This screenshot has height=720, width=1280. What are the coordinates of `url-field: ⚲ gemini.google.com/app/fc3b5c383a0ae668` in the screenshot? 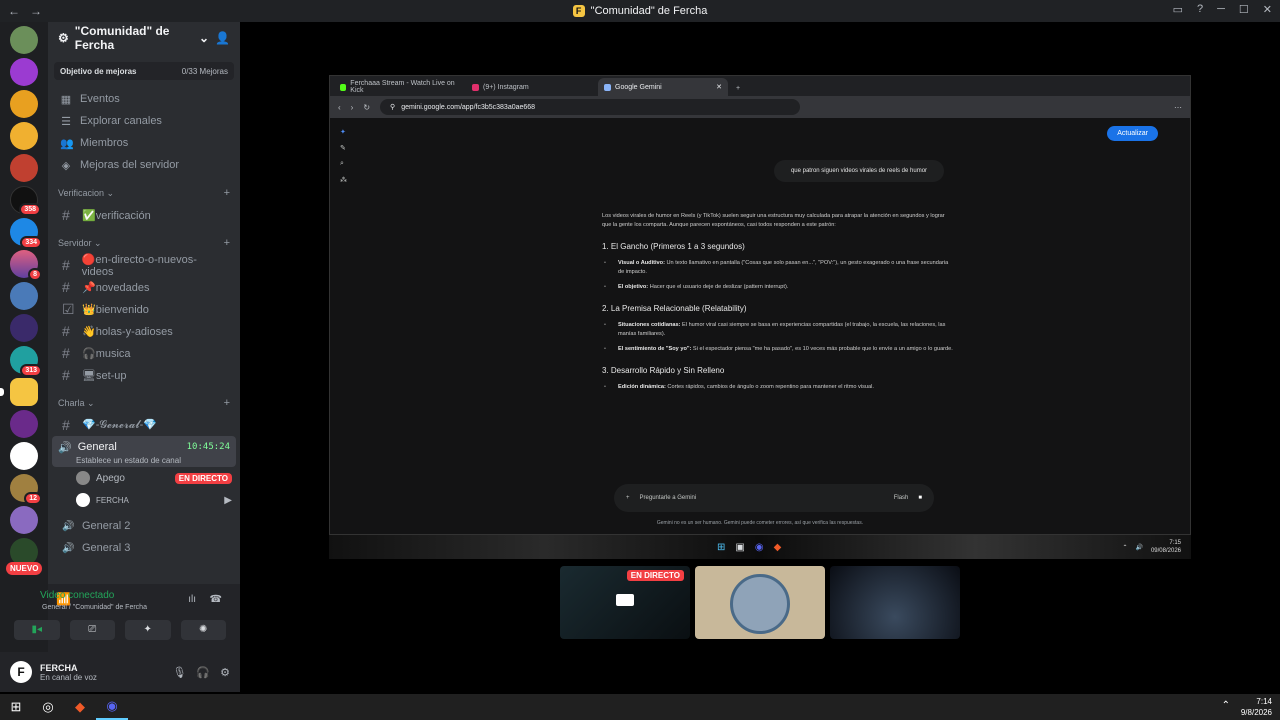 It's located at (590, 107).